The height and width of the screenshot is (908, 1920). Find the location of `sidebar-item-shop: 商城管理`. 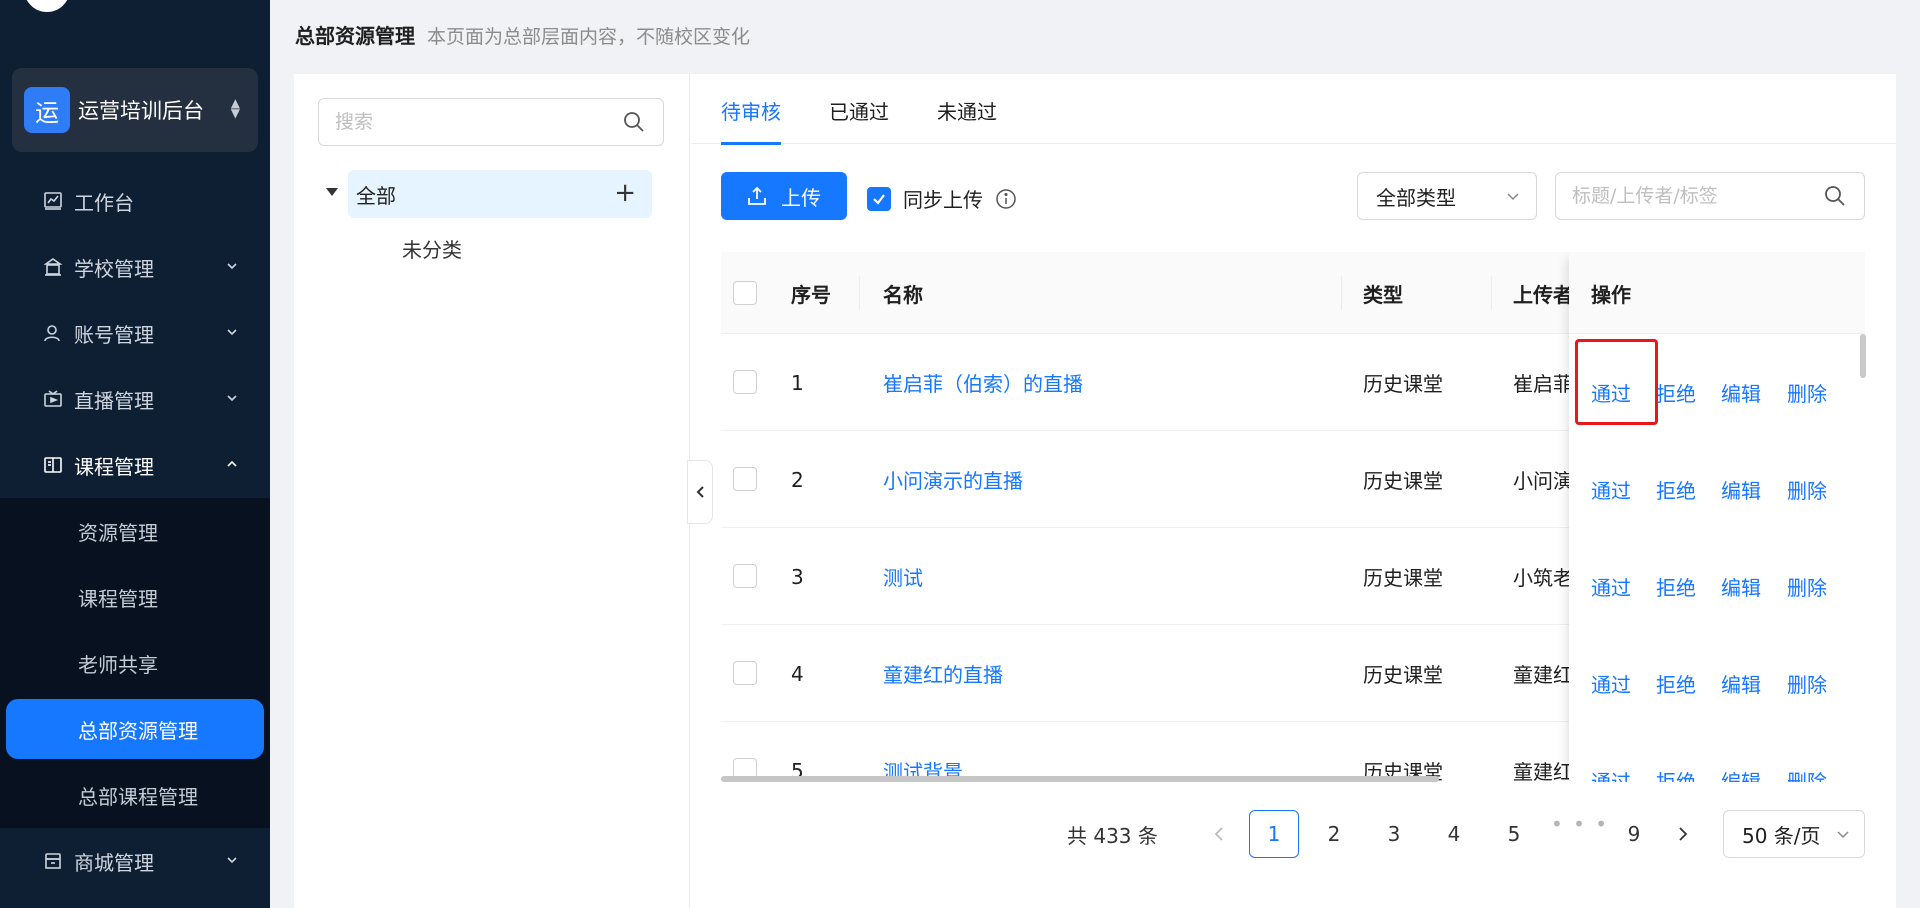

sidebar-item-shop: 商城管理 is located at coordinates (135, 861).